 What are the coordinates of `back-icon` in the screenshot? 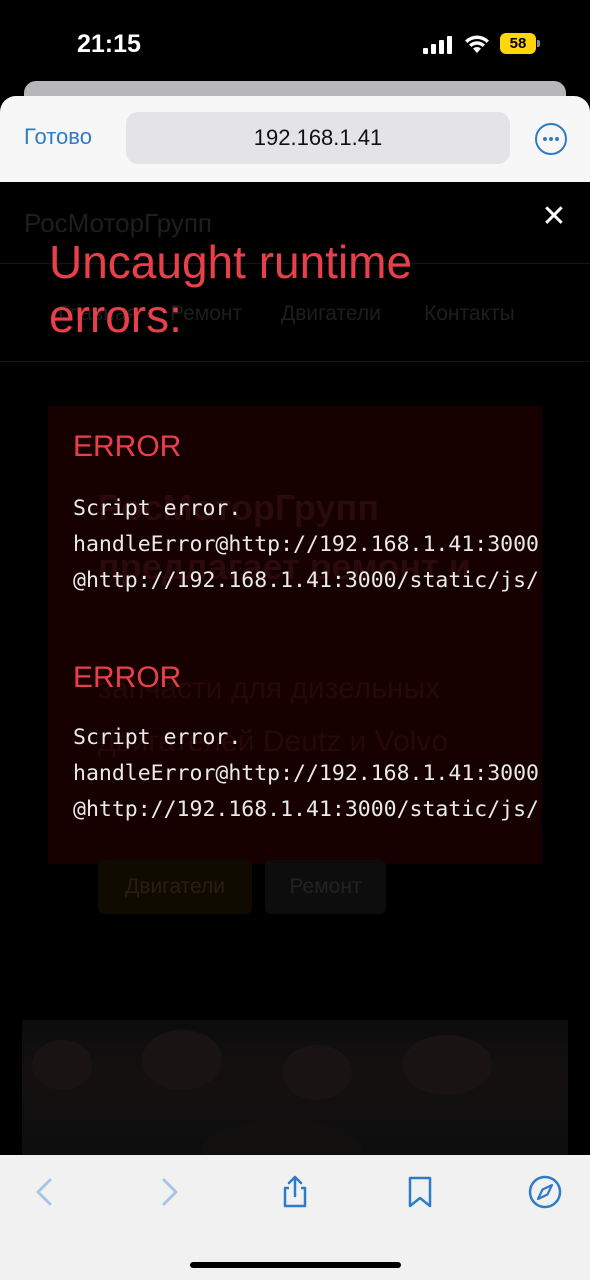 It's located at (45, 1192).